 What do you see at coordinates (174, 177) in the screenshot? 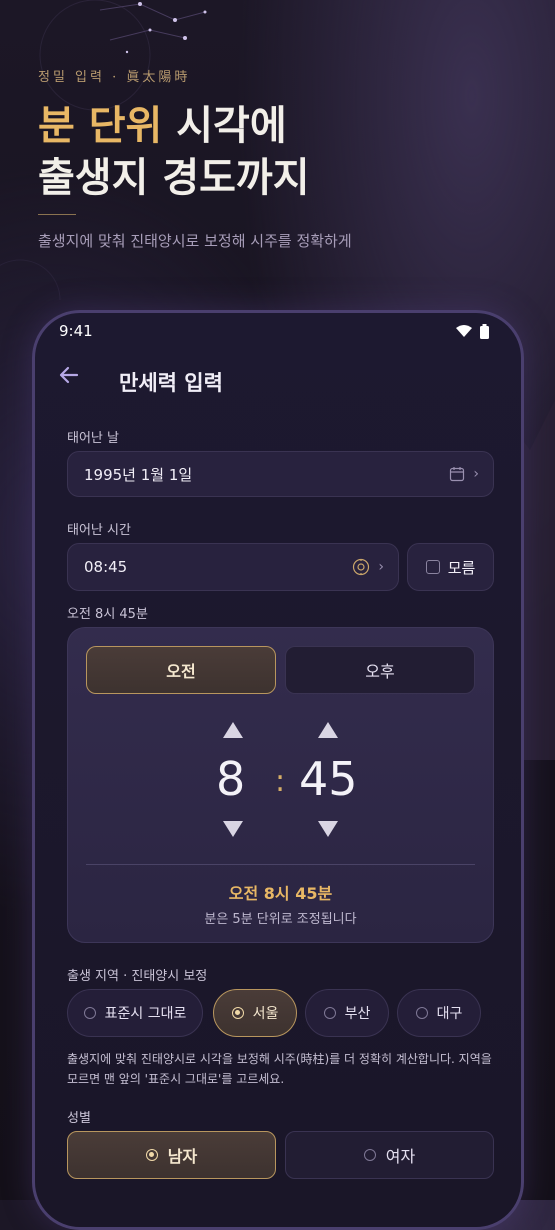
I see `hero-title-line2: 출생지 경도까지` at bounding box center [174, 177].